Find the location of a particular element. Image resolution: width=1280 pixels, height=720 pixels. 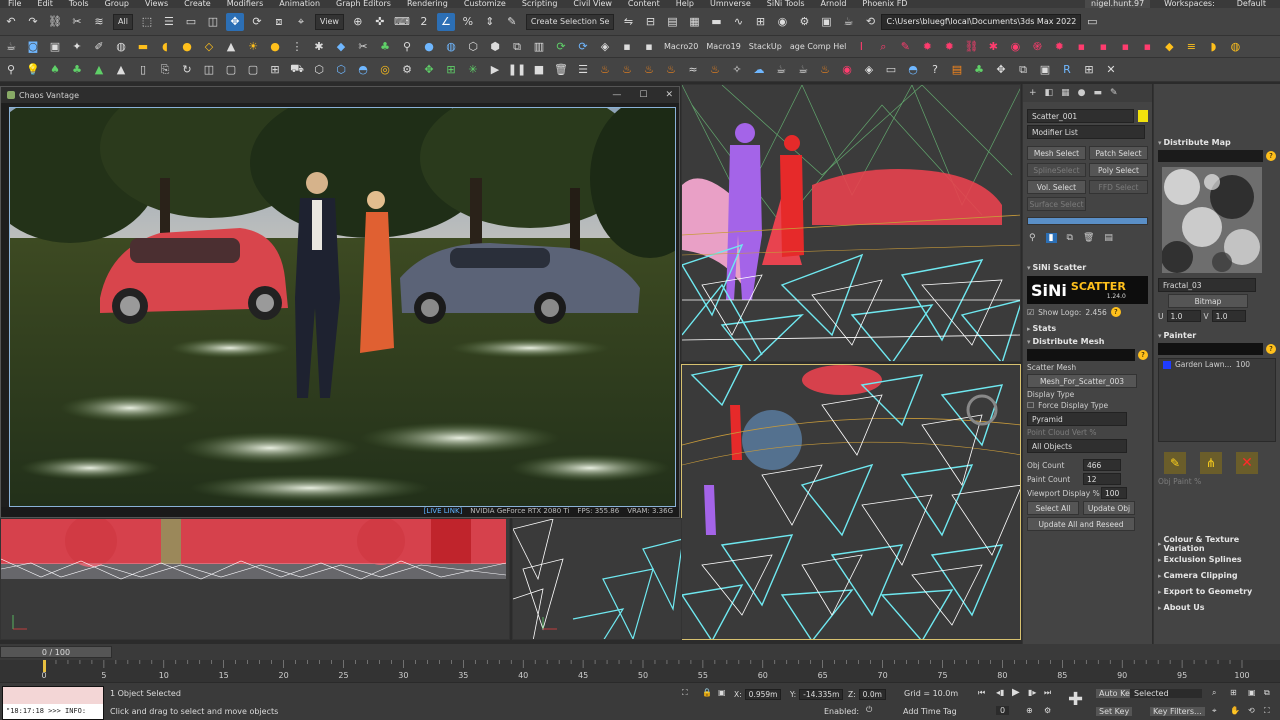

vol-select-button: Vol. Select is located at coordinates (1056, 187).